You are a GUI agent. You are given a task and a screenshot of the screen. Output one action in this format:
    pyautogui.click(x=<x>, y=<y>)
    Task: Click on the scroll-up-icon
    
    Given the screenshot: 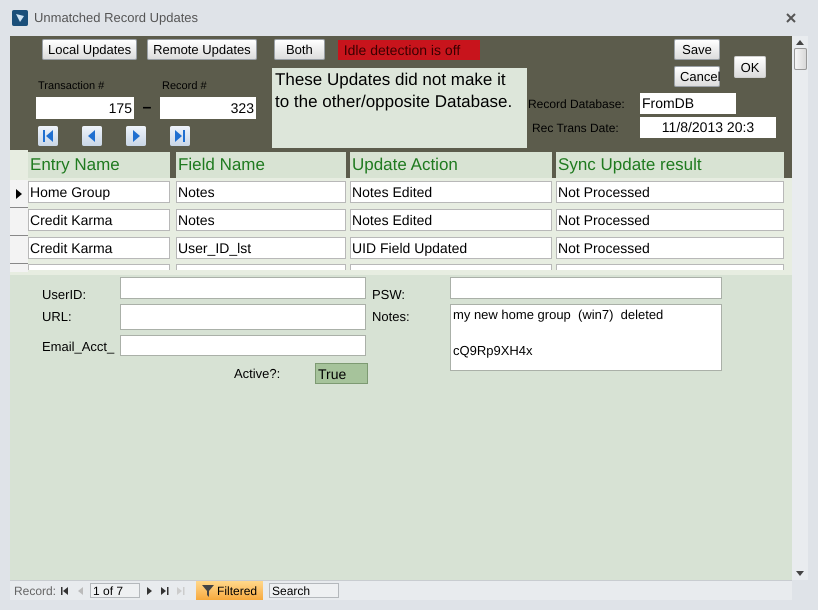 What is the action you would take?
    pyautogui.click(x=800, y=42)
    